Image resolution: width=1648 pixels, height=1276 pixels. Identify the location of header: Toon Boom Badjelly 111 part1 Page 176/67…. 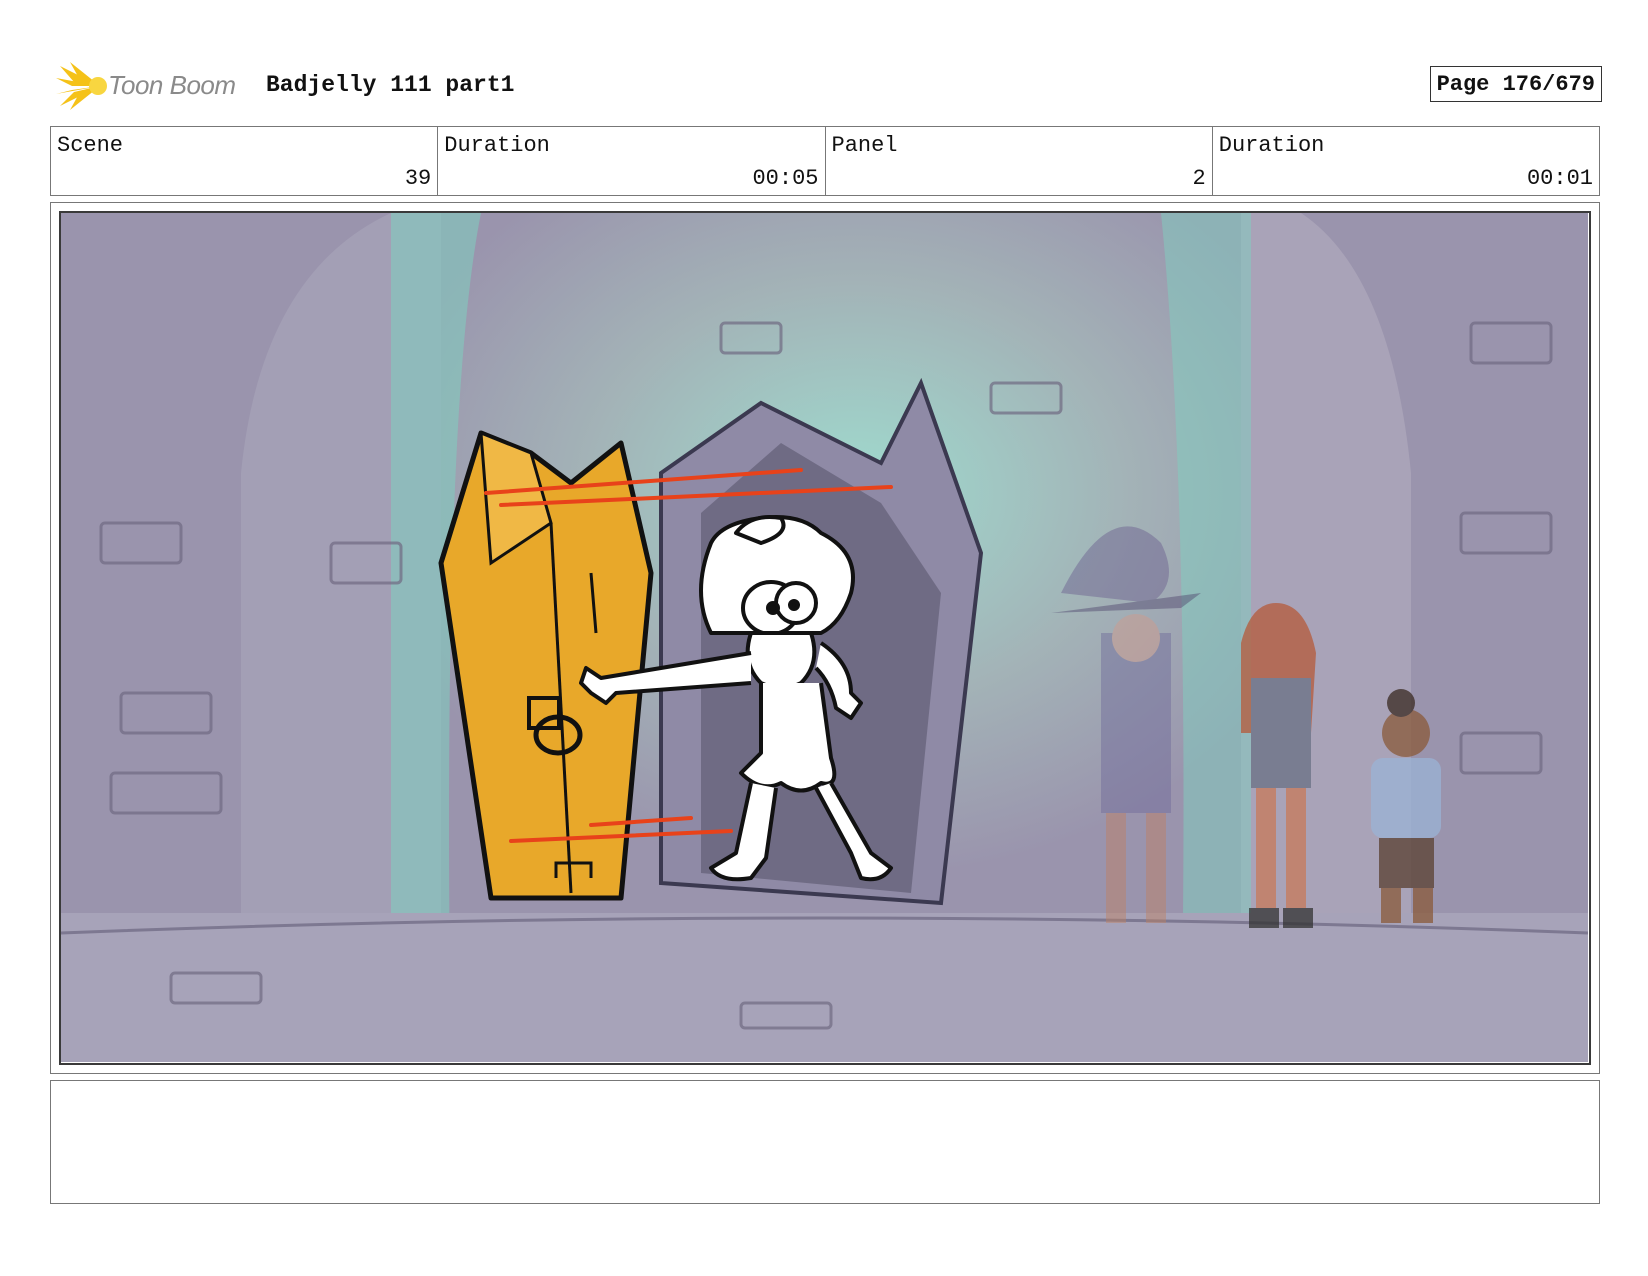
(828, 86).